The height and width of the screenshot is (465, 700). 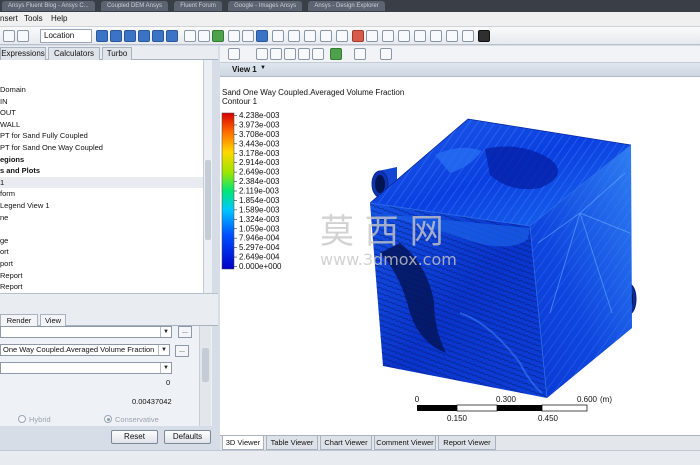 I want to click on legend-label: 1.059e-003, so click(x=259, y=228).